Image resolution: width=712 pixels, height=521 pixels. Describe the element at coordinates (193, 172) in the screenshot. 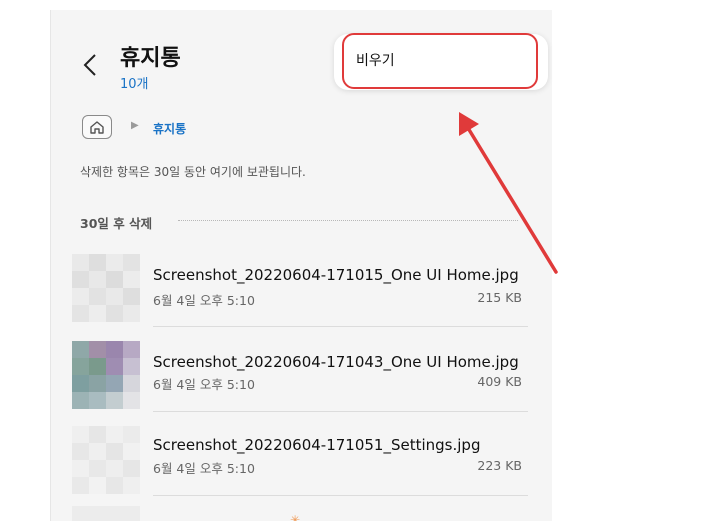

I see `retention-notice: 삭제한 항목은 30일 동안 여기에 보관됩니다.` at that location.